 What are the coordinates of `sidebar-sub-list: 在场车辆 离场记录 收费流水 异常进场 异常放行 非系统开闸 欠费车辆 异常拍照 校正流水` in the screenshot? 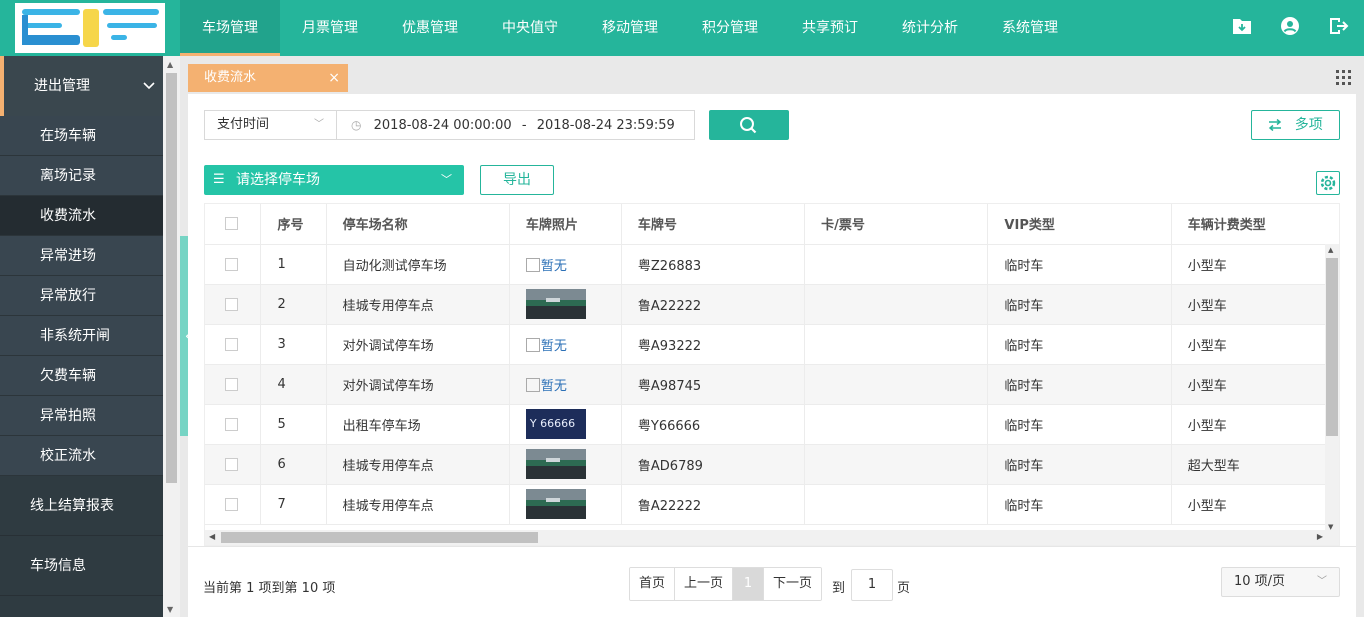 It's located at (81, 296).